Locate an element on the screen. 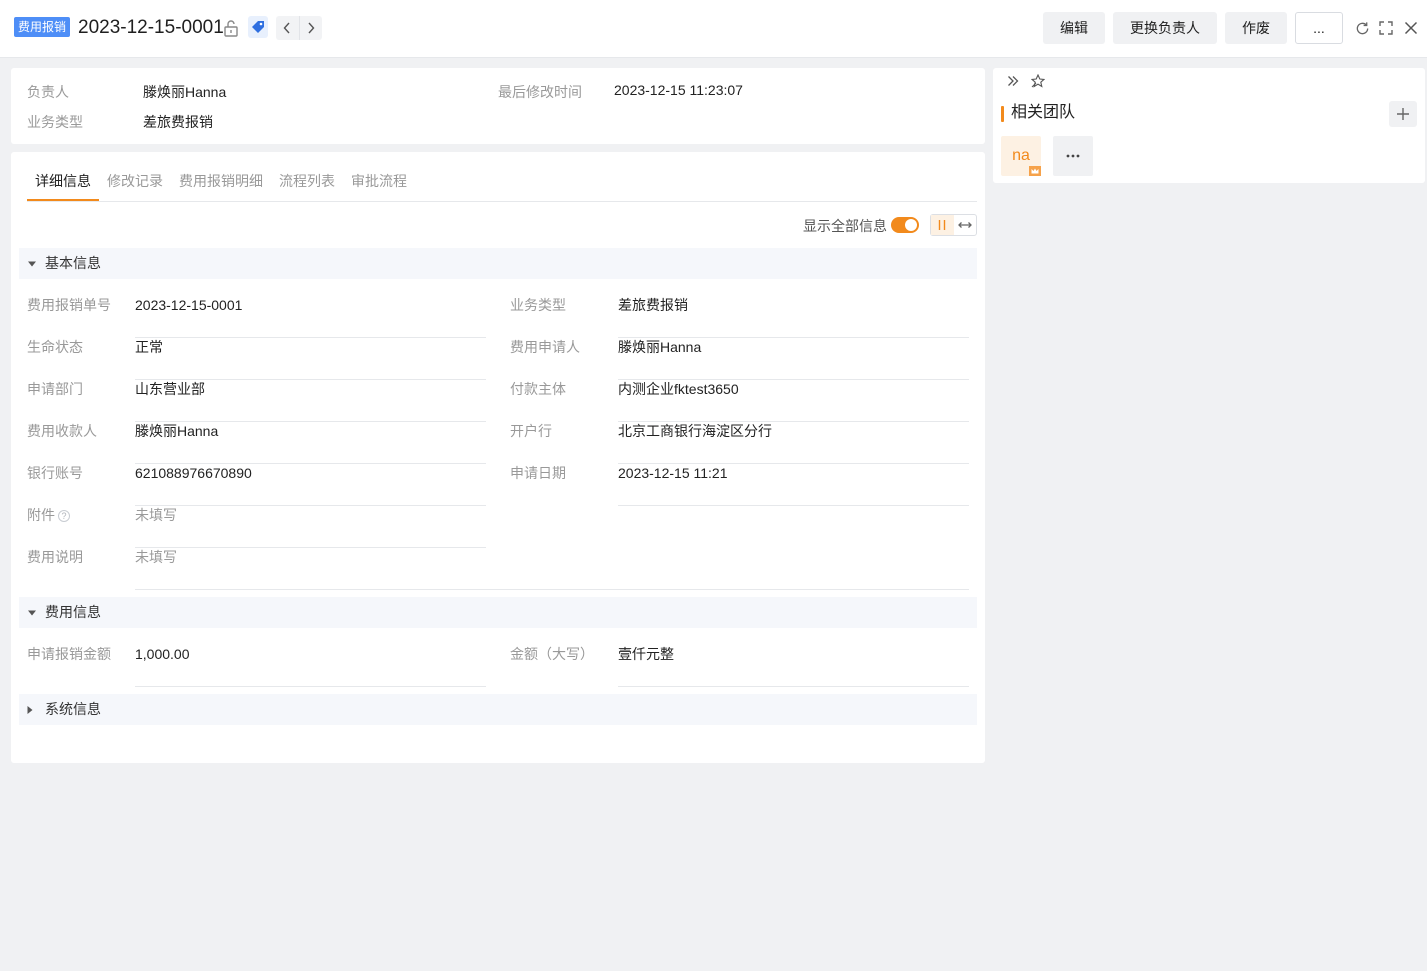 The width and height of the screenshot is (1427, 971). modified-time-label: 最后修改时间 is located at coordinates (540, 92).